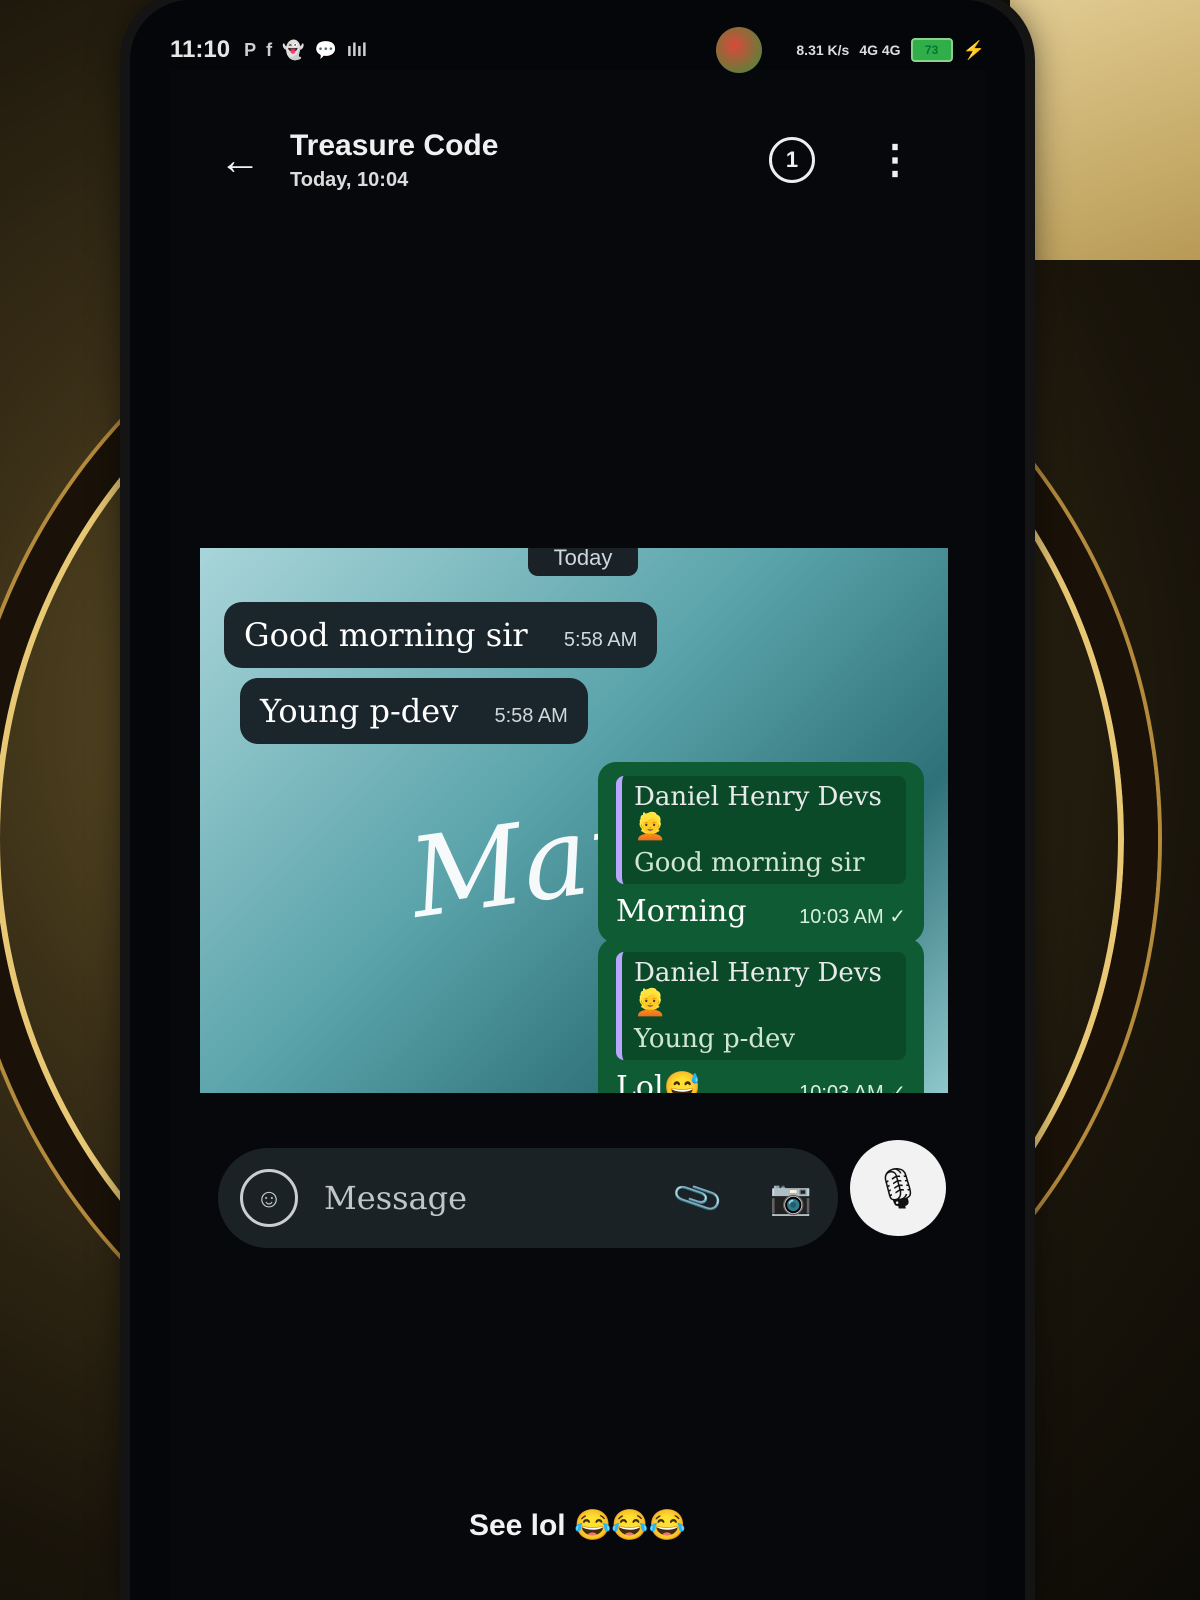 The height and width of the screenshot is (1600, 1200). I want to click on day-chip: Today, so click(583, 562).